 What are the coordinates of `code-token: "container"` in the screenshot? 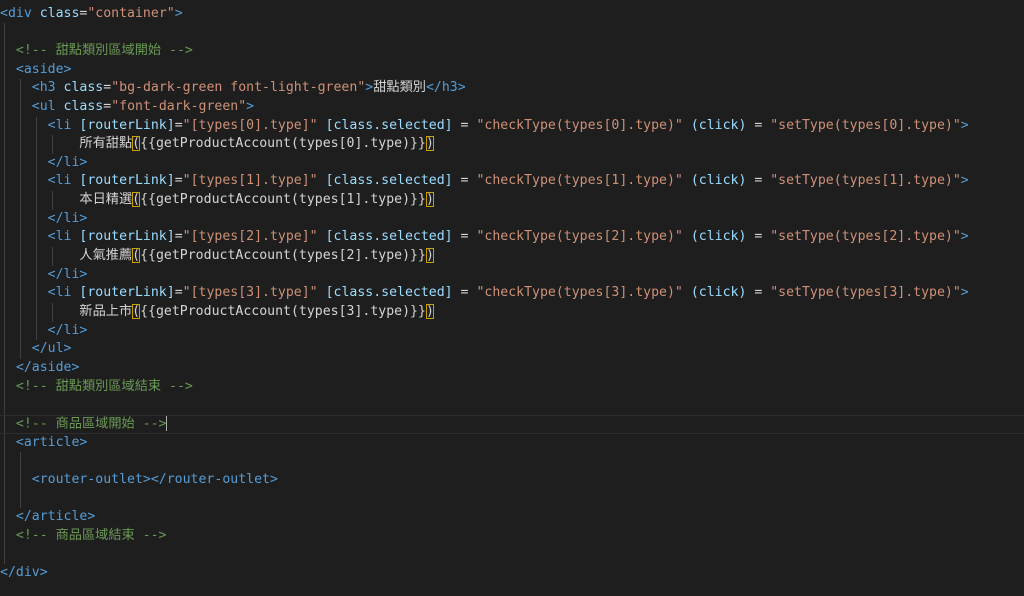 It's located at (131, 13).